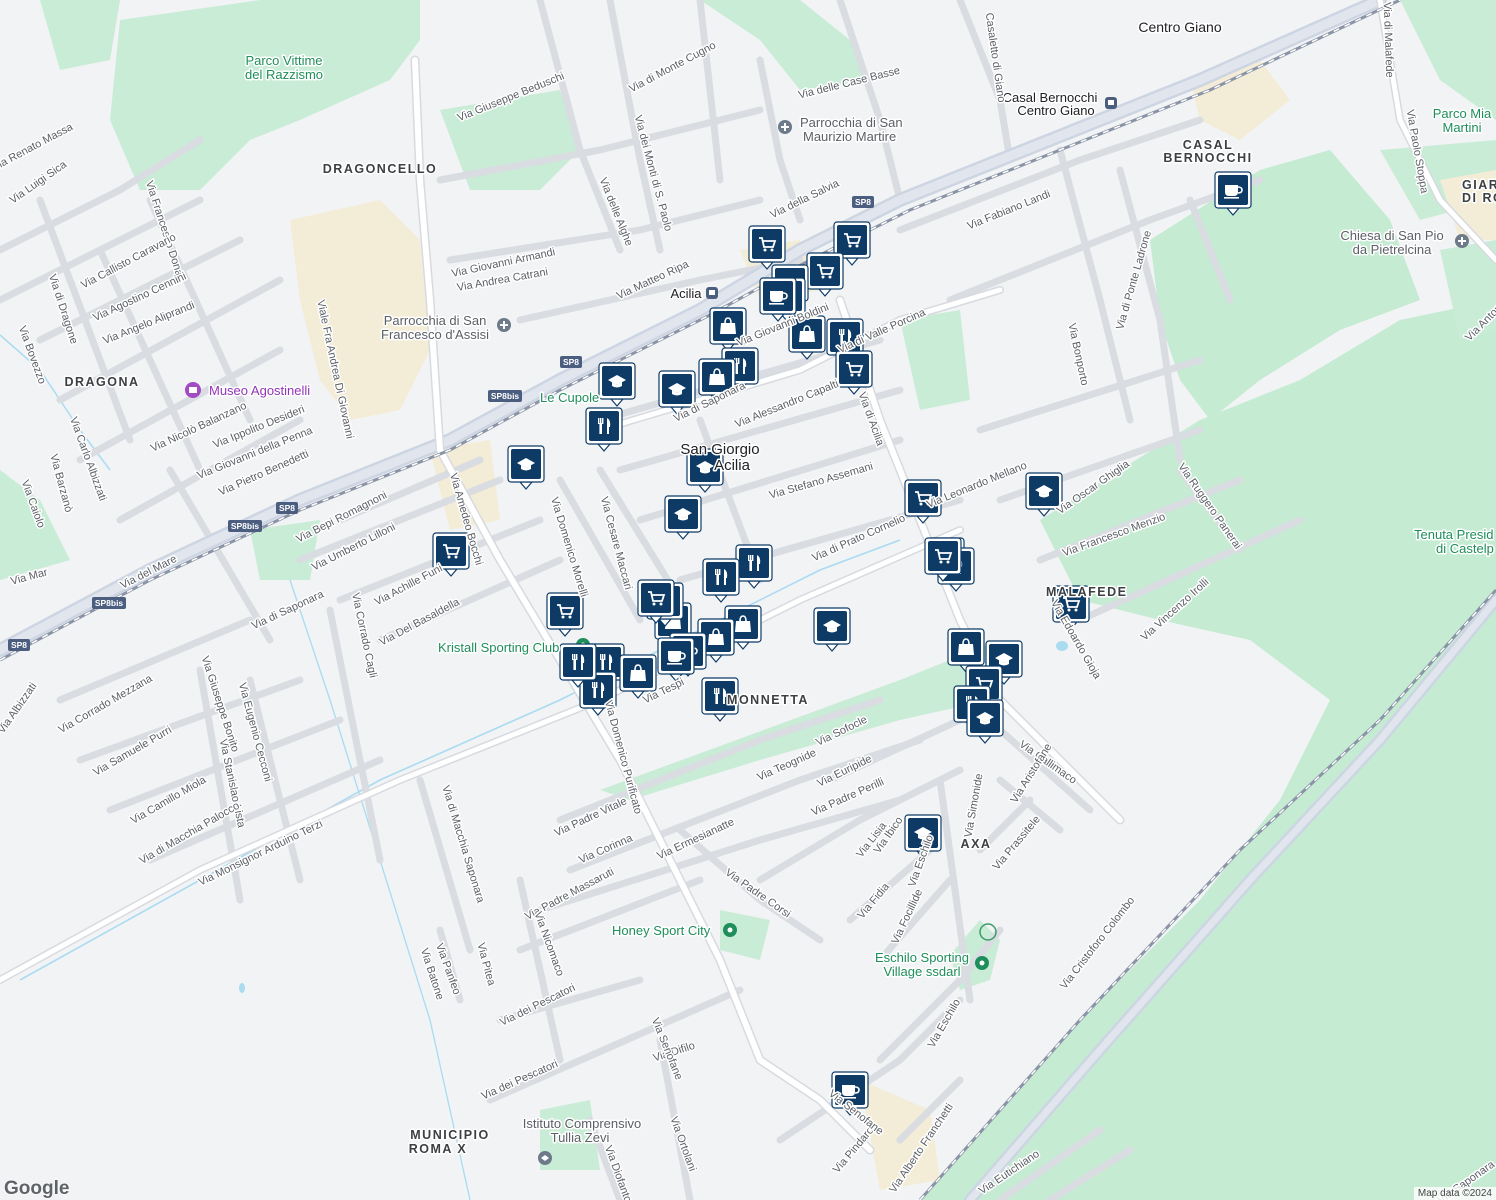  Describe the element at coordinates (976, 844) in the screenshot. I see `neighborhood-label: AXA` at that location.